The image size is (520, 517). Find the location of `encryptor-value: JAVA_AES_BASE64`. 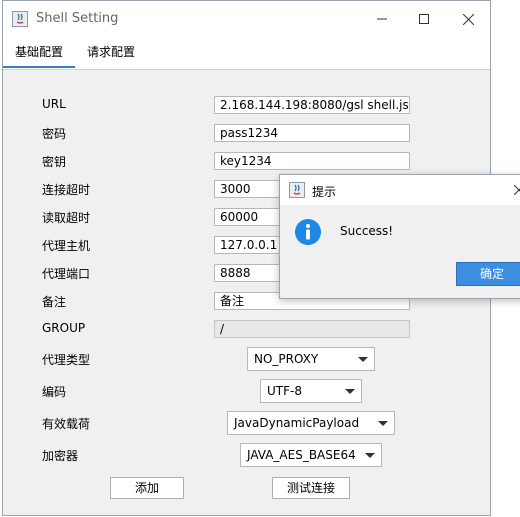

encryptor-value: JAVA_AES_BASE64 is located at coordinates (301, 455).